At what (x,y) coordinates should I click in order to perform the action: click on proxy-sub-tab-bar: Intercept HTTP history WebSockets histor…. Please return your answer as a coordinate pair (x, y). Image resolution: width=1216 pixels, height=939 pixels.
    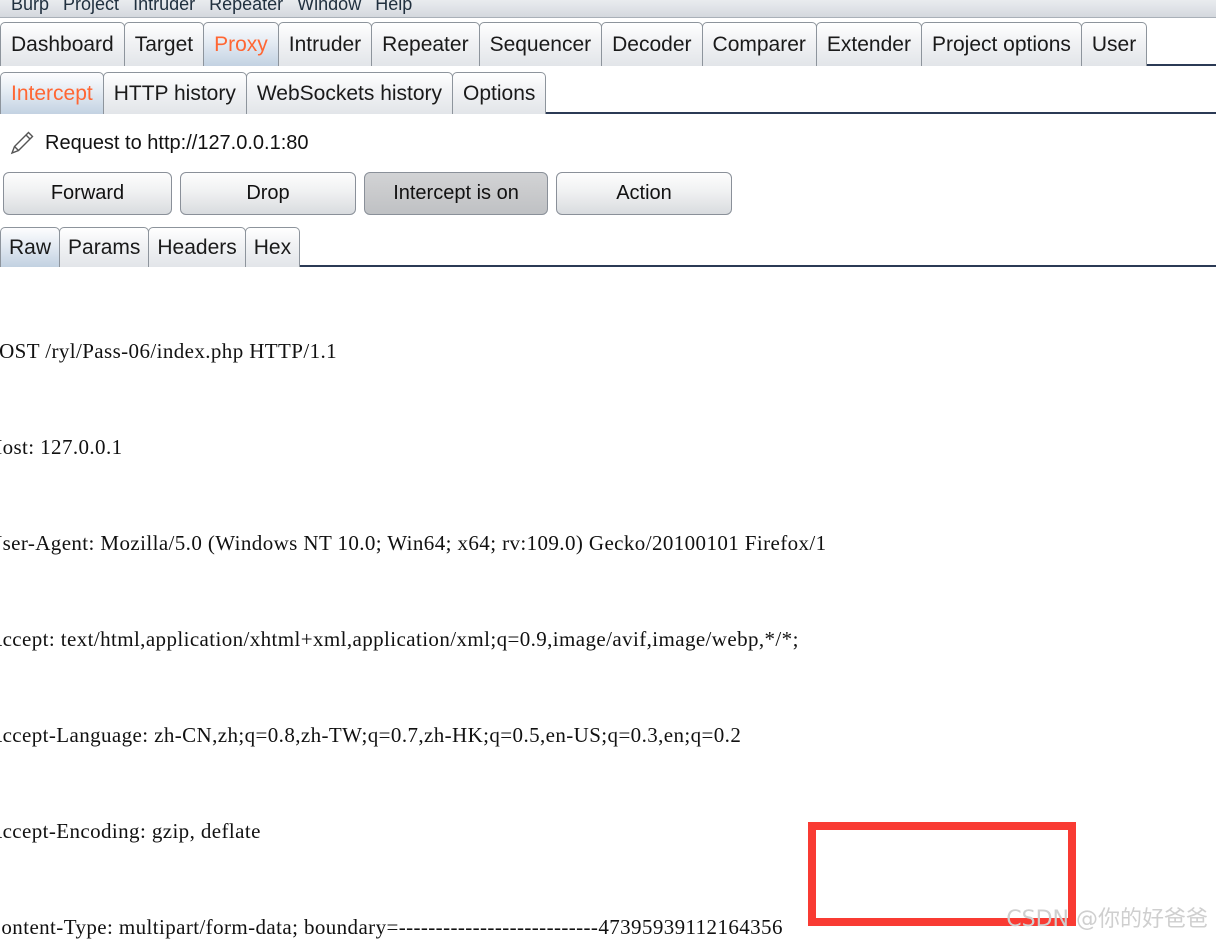
    Looking at the image, I should click on (608, 91).